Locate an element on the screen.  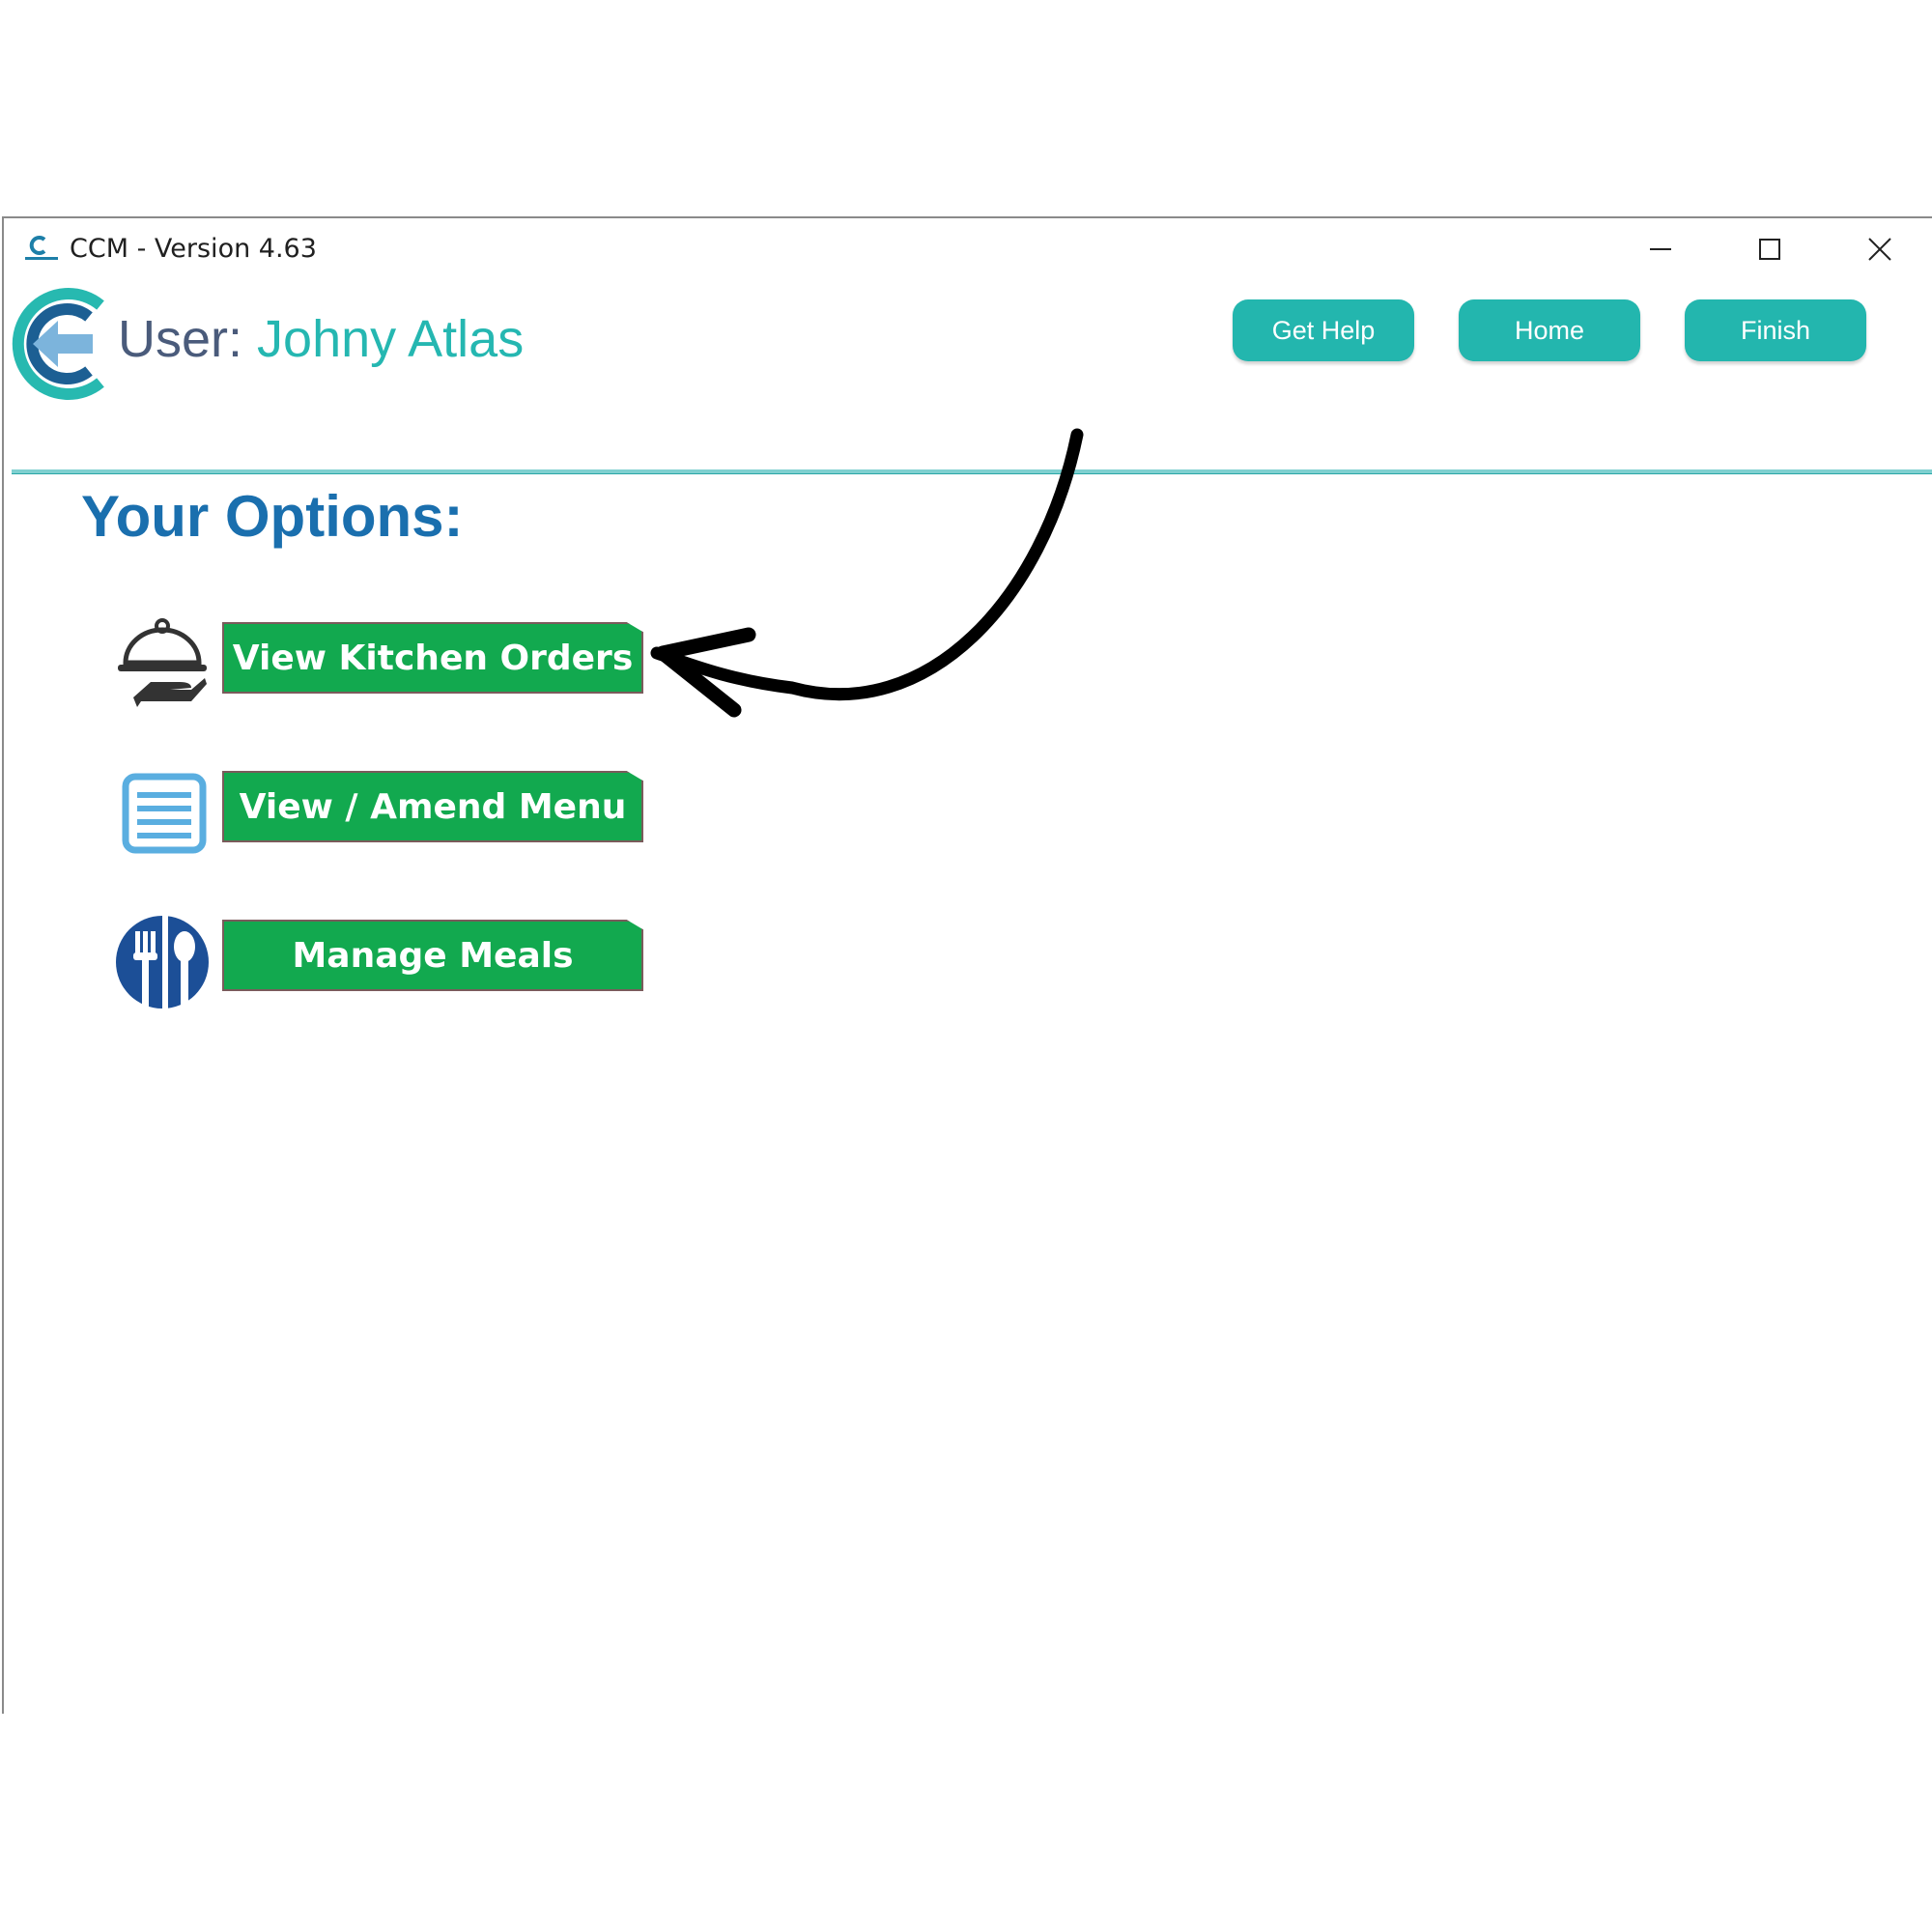
close-icon is located at coordinates (1879, 249).